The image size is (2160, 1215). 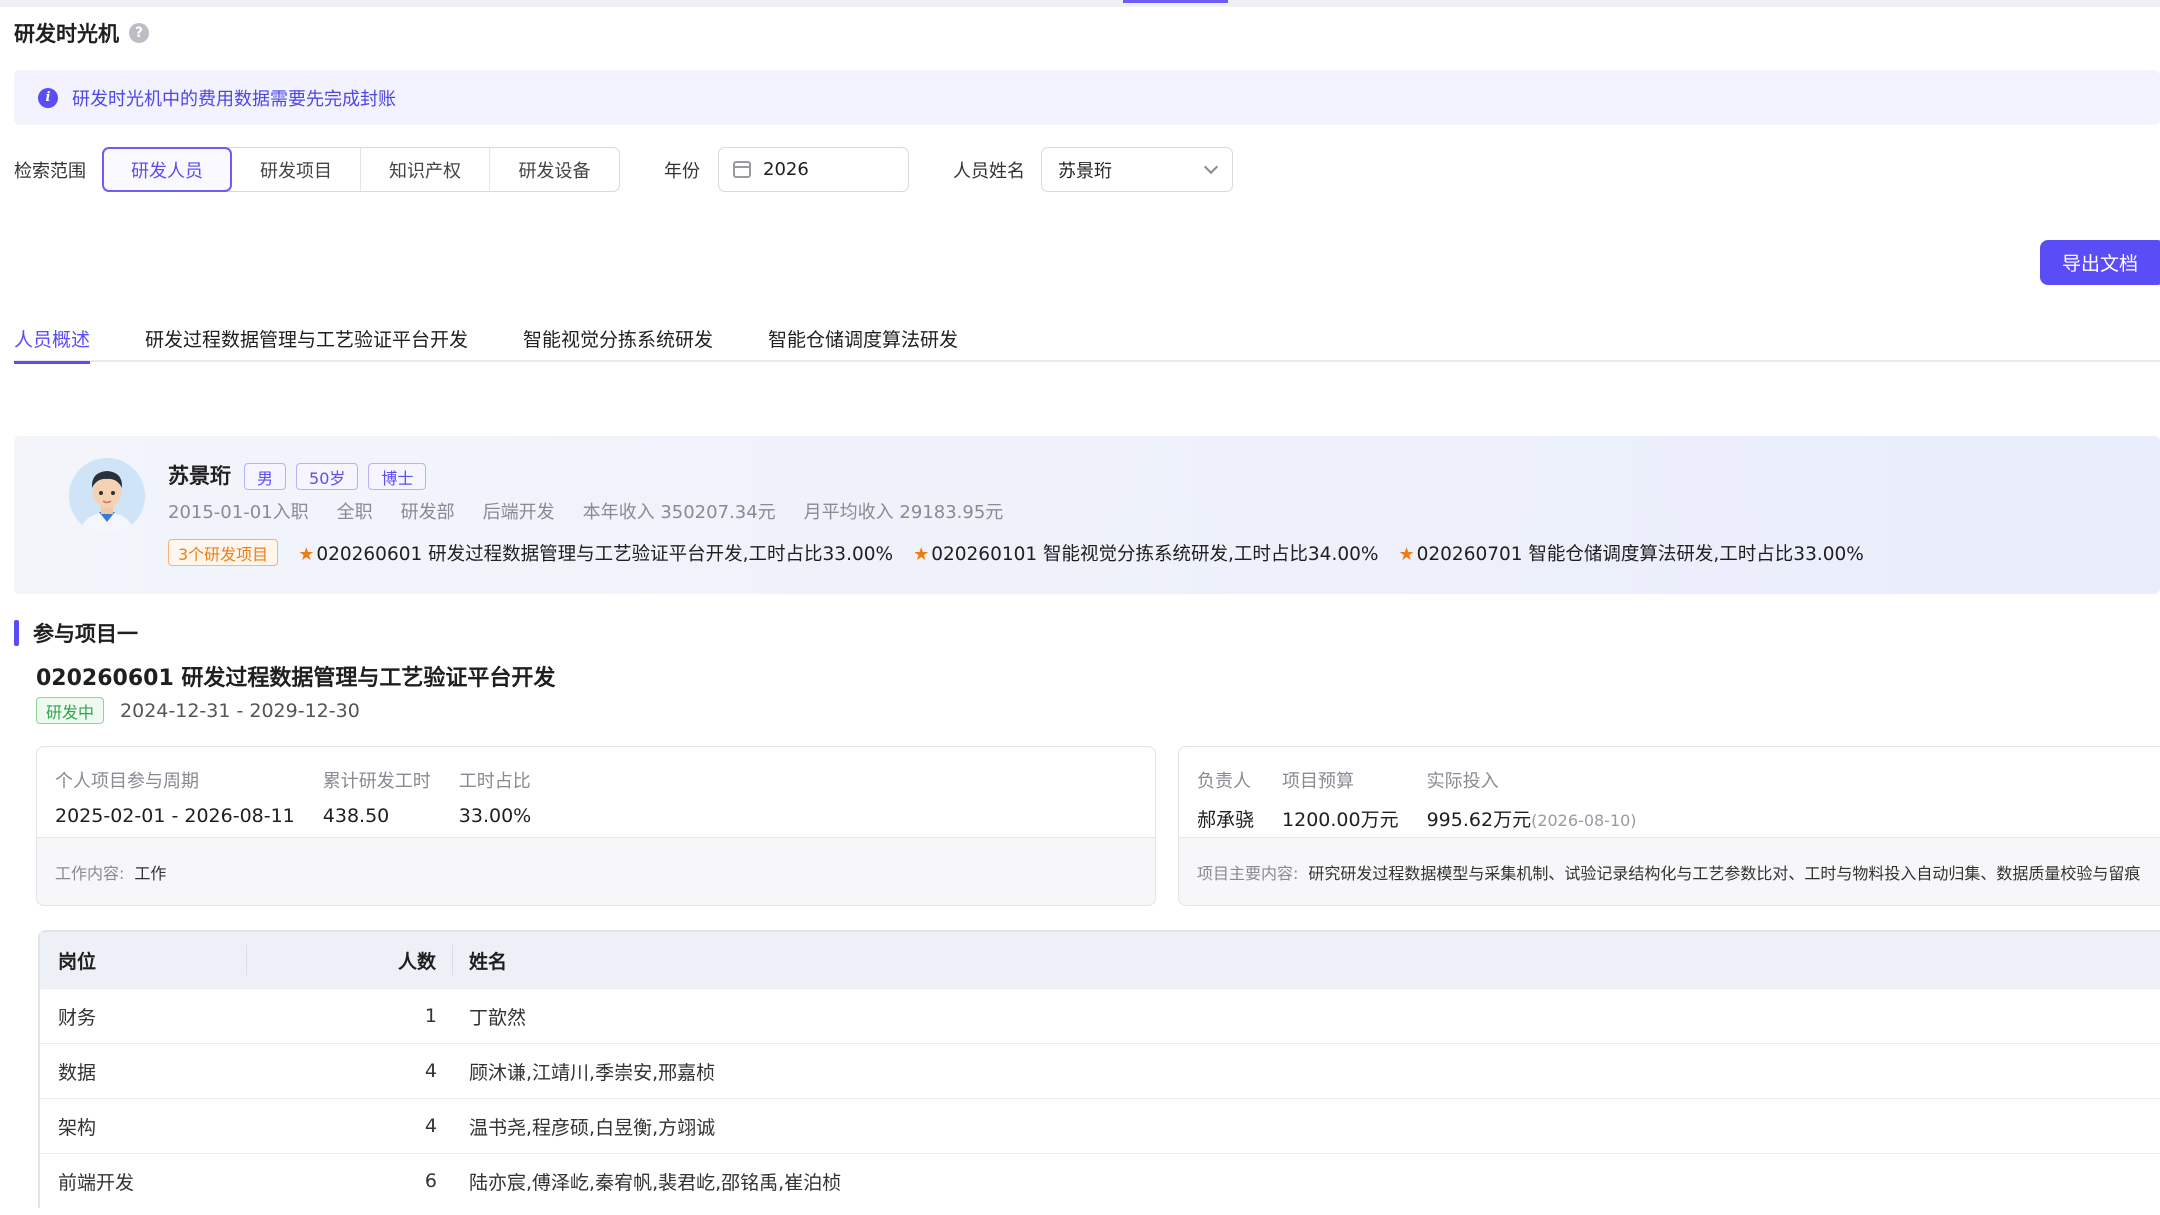 I want to click on scope-option-equipment: 研发设备, so click(x=554, y=169).